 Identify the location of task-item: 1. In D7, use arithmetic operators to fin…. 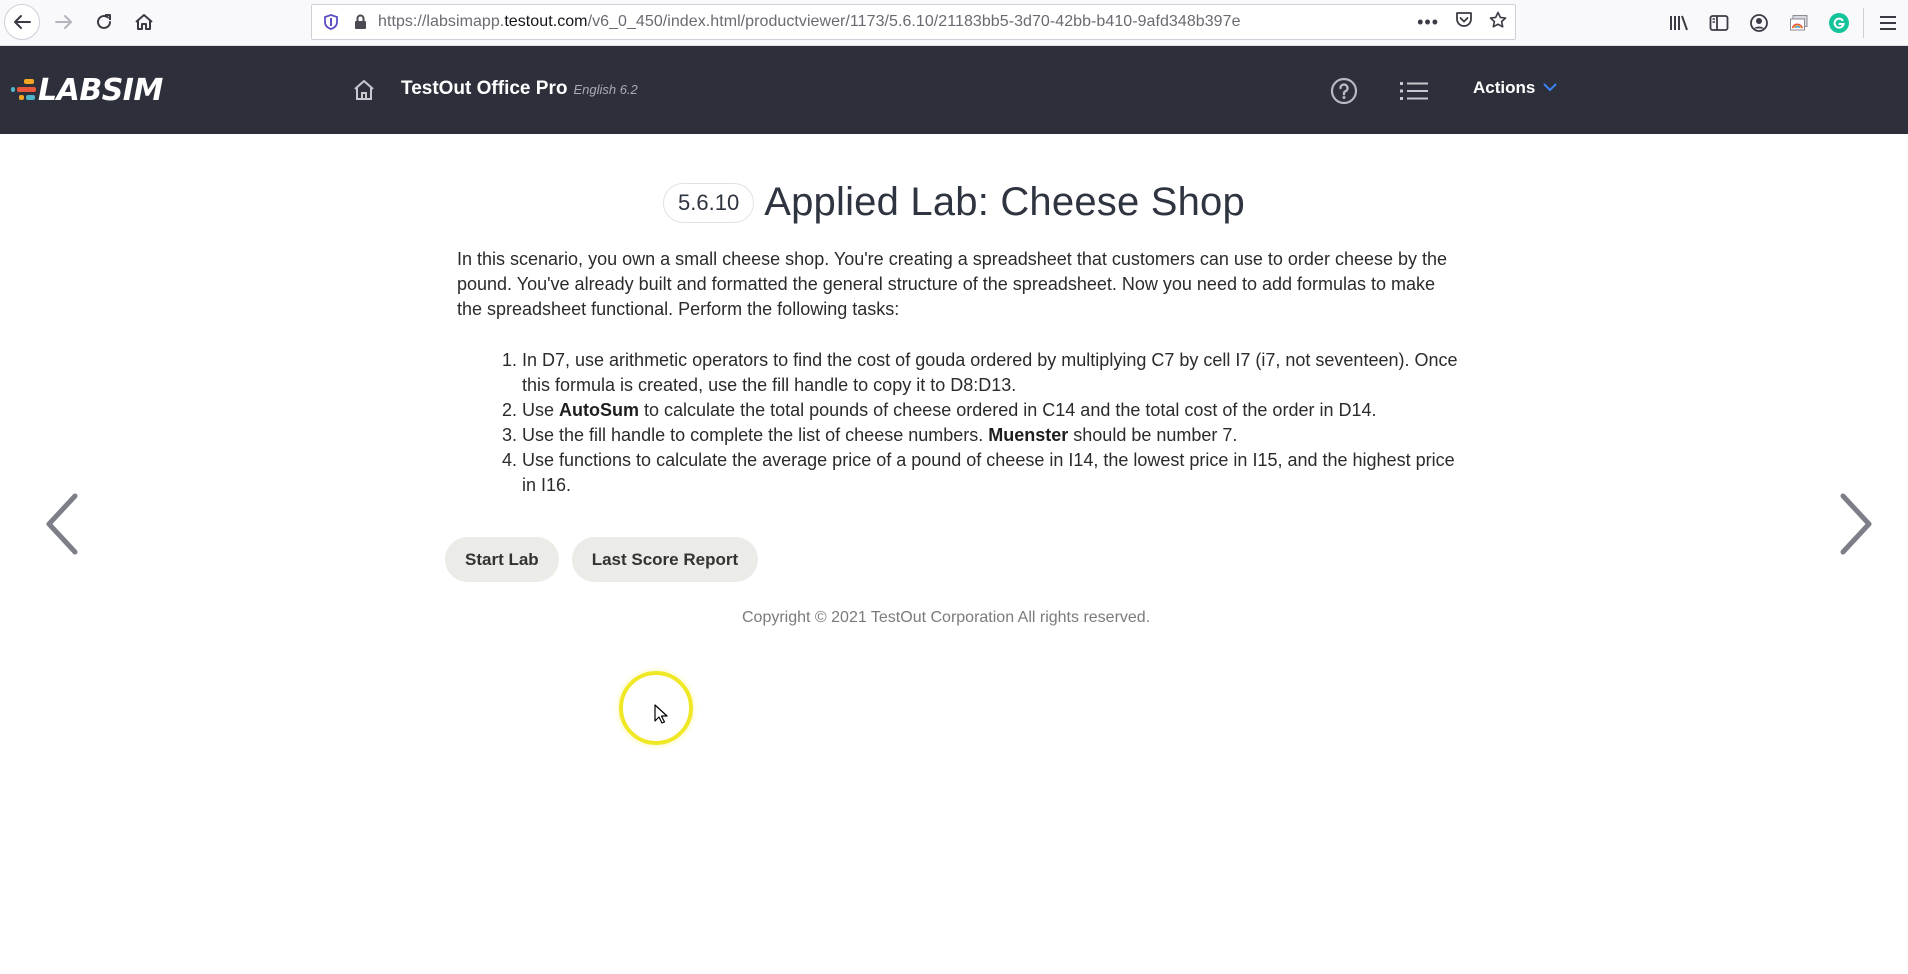
(982, 373).